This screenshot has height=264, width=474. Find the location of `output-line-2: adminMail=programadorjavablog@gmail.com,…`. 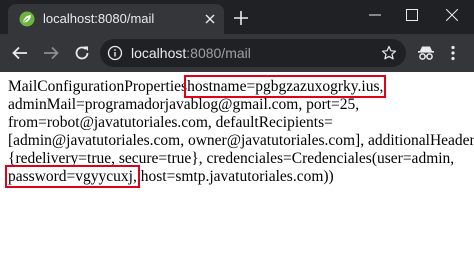

output-line-2: adminMail=programadorjavablog@gmail.com,… is located at coordinates (184, 104).